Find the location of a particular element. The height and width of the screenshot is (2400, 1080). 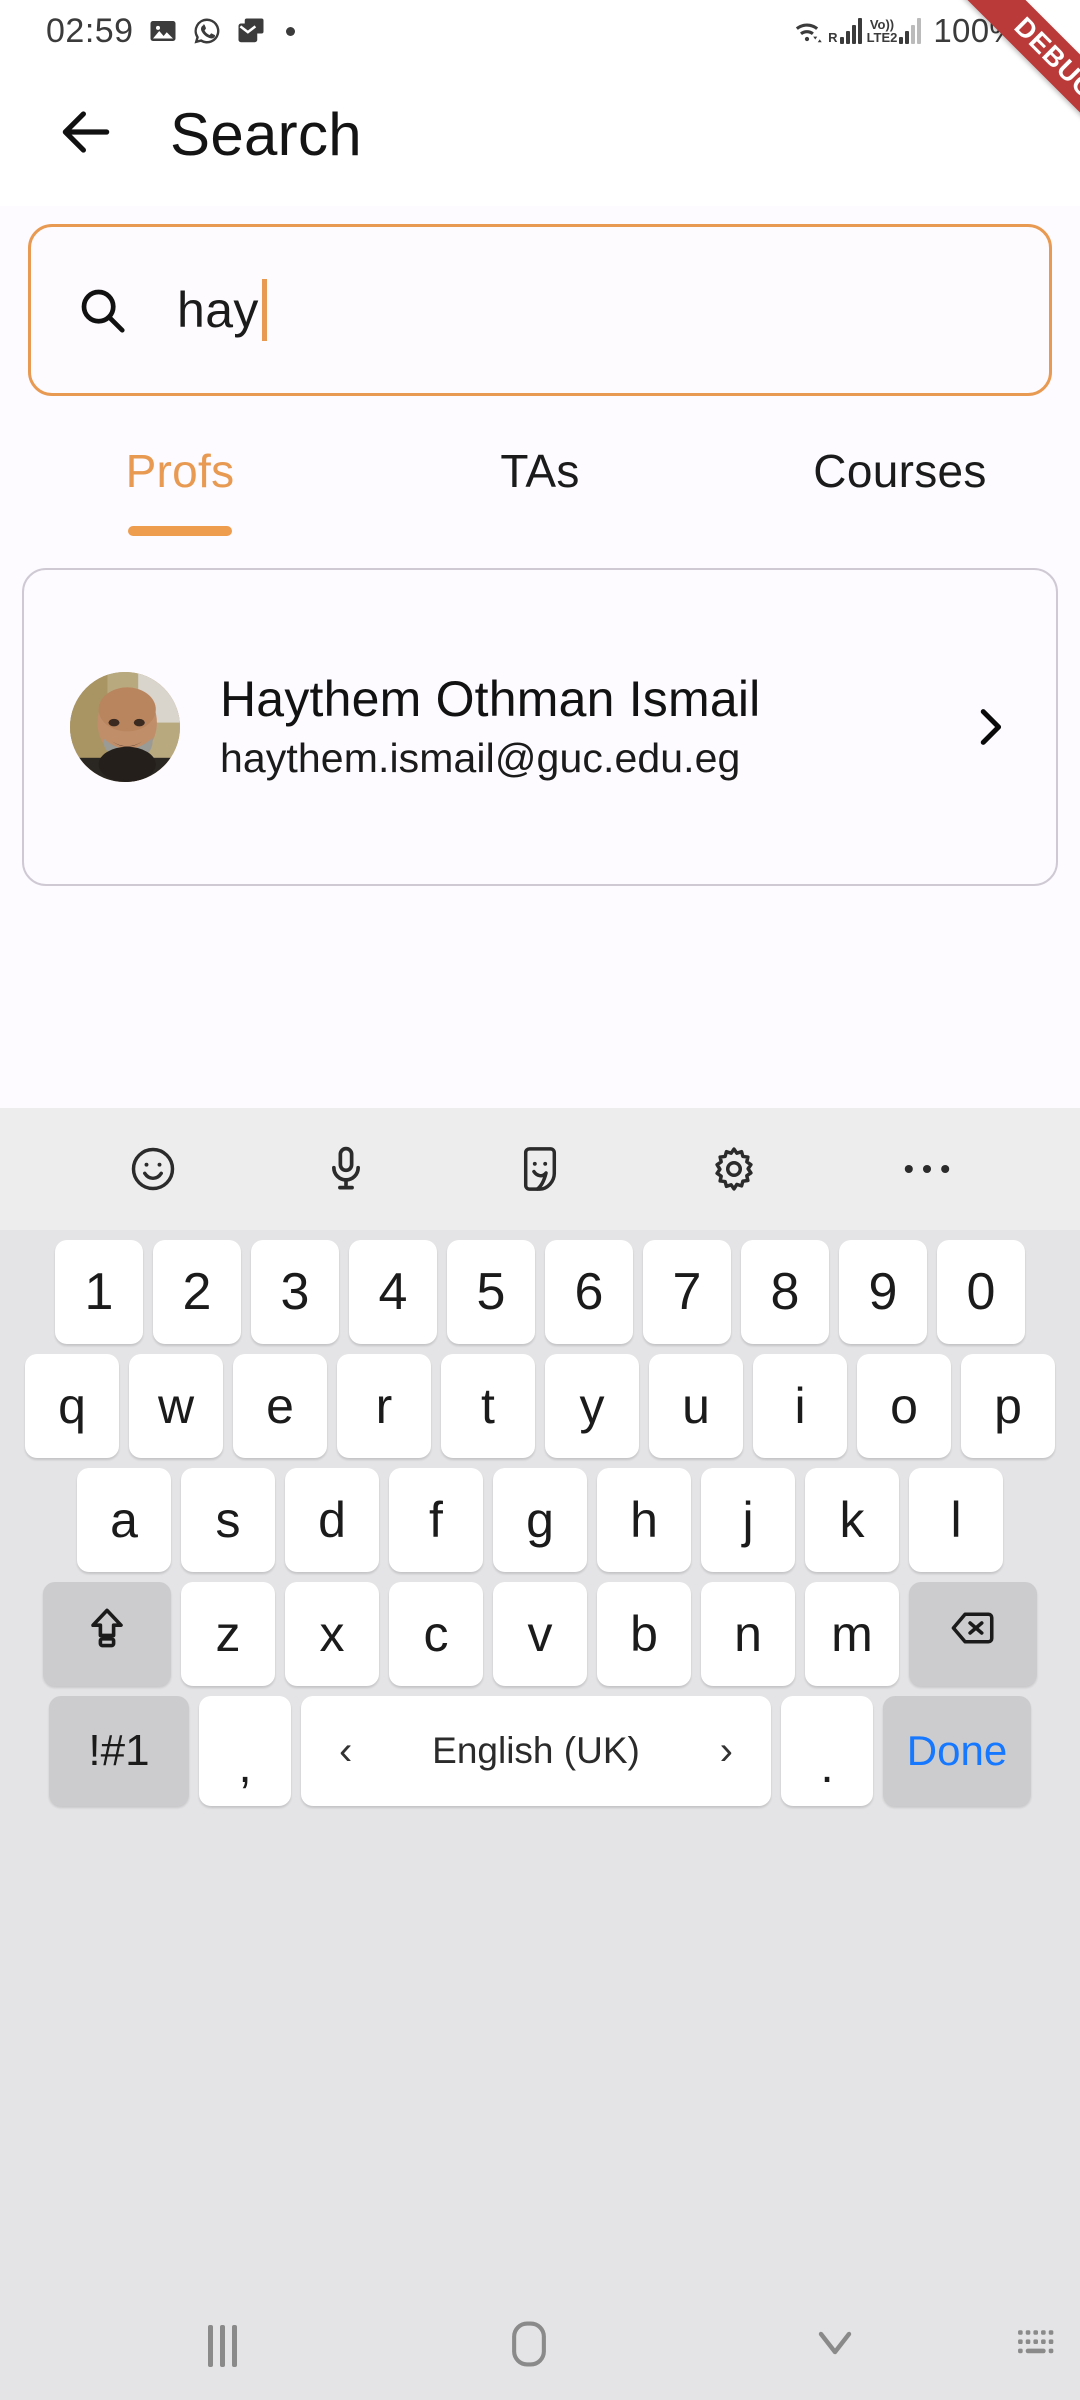

hide-keyboard-button is located at coordinates (1038, 2346).